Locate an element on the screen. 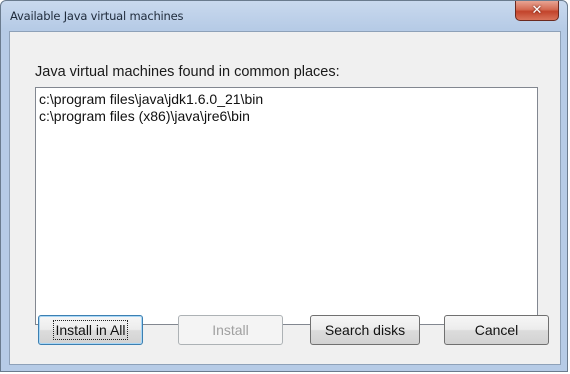  list-item: c:\program files\java\jdk1.6.0_21\bin is located at coordinates (286, 99).